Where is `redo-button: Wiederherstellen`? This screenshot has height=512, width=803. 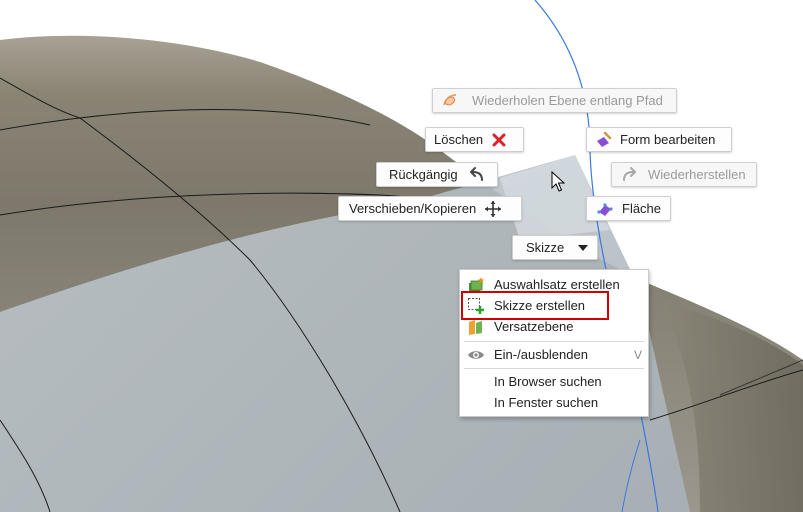 redo-button: Wiederherstellen is located at coordinates (684, 174).